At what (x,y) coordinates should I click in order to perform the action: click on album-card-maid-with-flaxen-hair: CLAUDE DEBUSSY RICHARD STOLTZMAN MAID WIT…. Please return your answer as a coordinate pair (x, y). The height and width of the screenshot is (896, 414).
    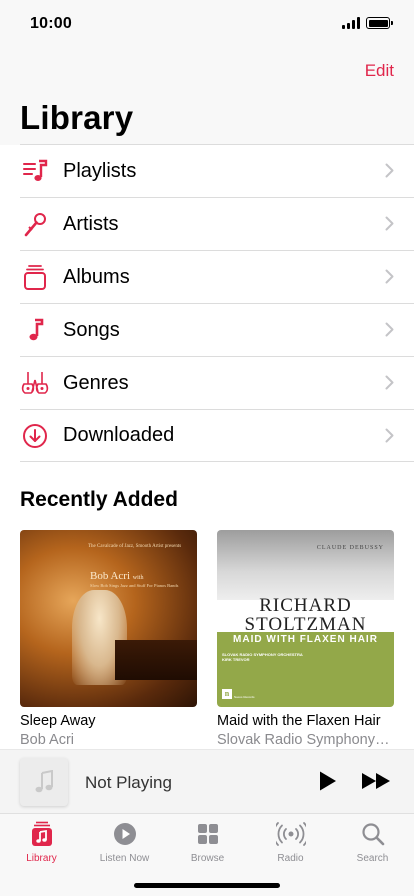
    Looking at the image, I should click on (305, 639).